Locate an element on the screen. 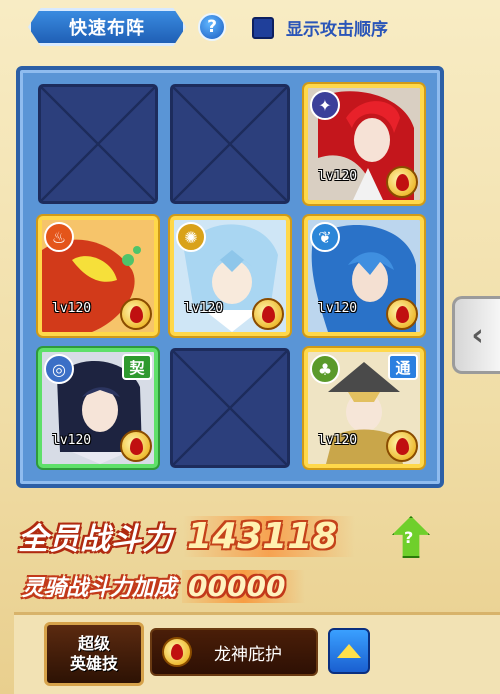 This screenshot has width=500, height=694. blood-skill-icon is located at coordinates (177, 652).